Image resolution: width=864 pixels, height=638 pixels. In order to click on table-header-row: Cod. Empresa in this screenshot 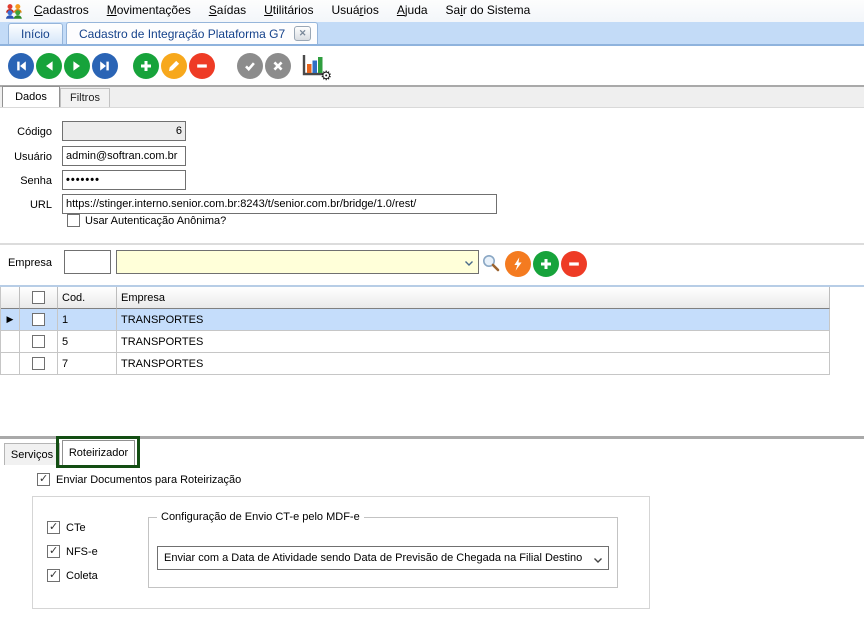, I will do `click(415, 298)`.